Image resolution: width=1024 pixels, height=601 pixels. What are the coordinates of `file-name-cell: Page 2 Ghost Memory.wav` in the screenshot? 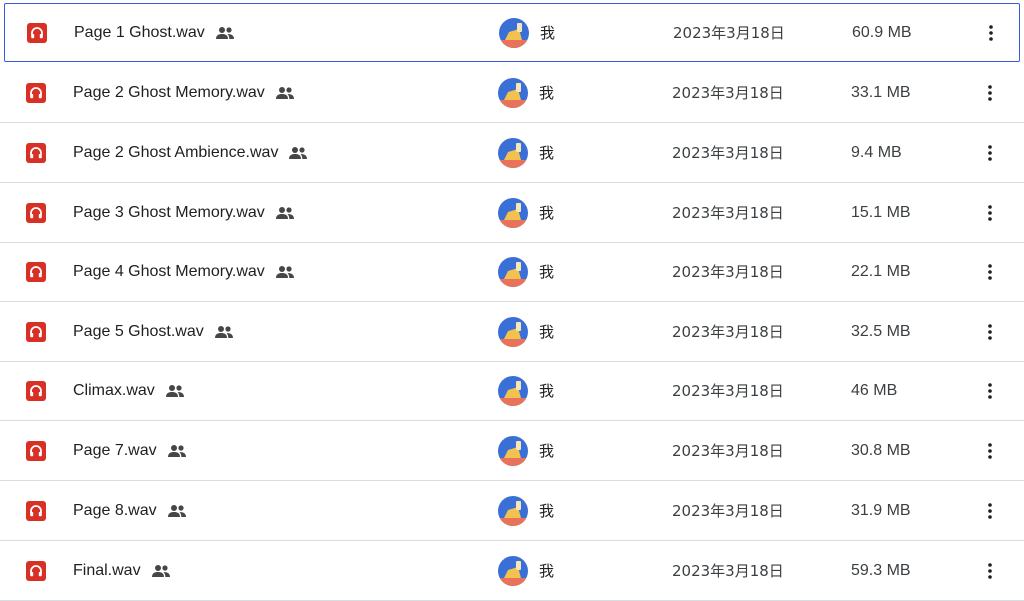 It's located at (184, 92).